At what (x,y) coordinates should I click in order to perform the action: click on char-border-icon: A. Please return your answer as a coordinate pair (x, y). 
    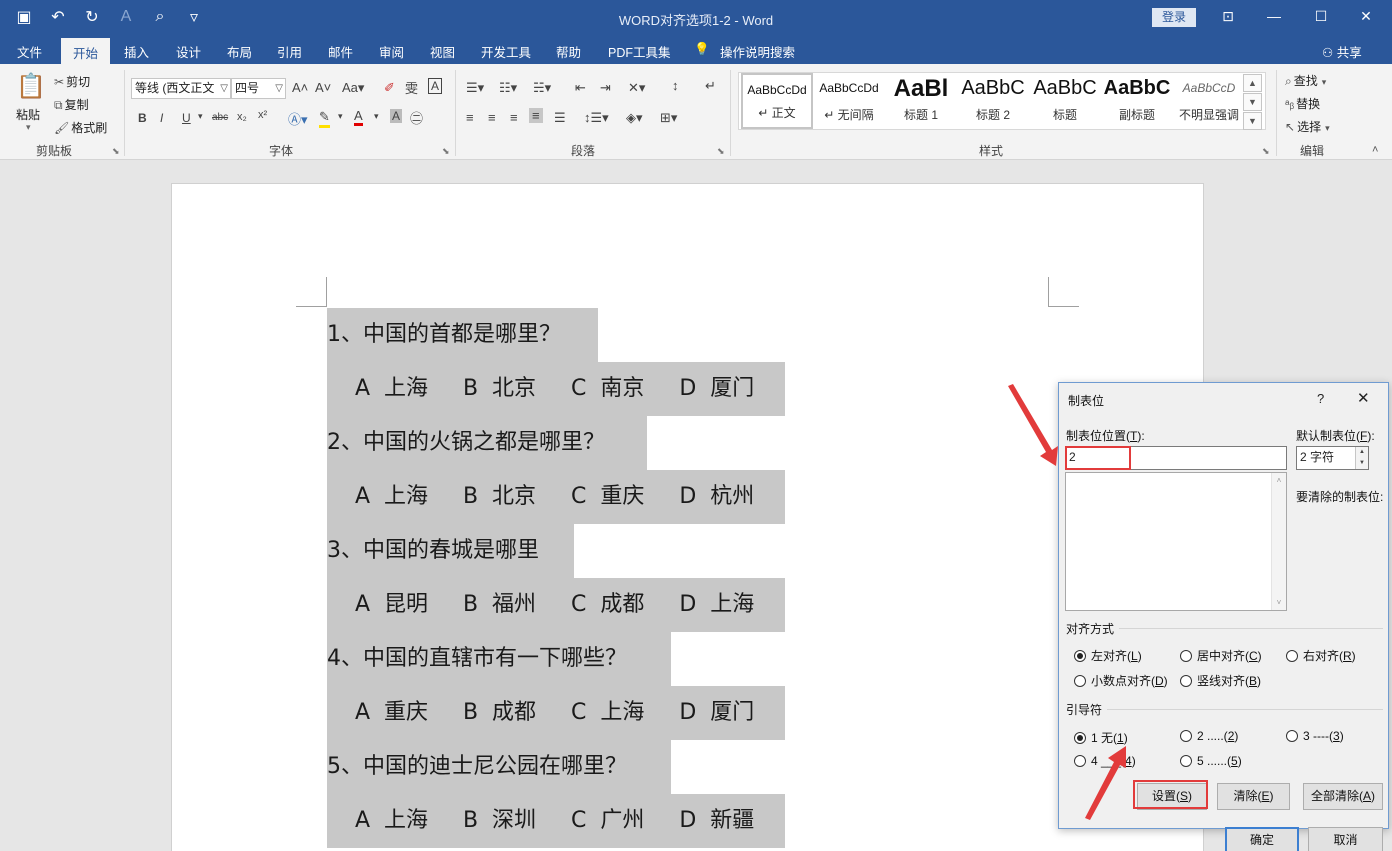
    Looking at the image, I should click on (435, 86).